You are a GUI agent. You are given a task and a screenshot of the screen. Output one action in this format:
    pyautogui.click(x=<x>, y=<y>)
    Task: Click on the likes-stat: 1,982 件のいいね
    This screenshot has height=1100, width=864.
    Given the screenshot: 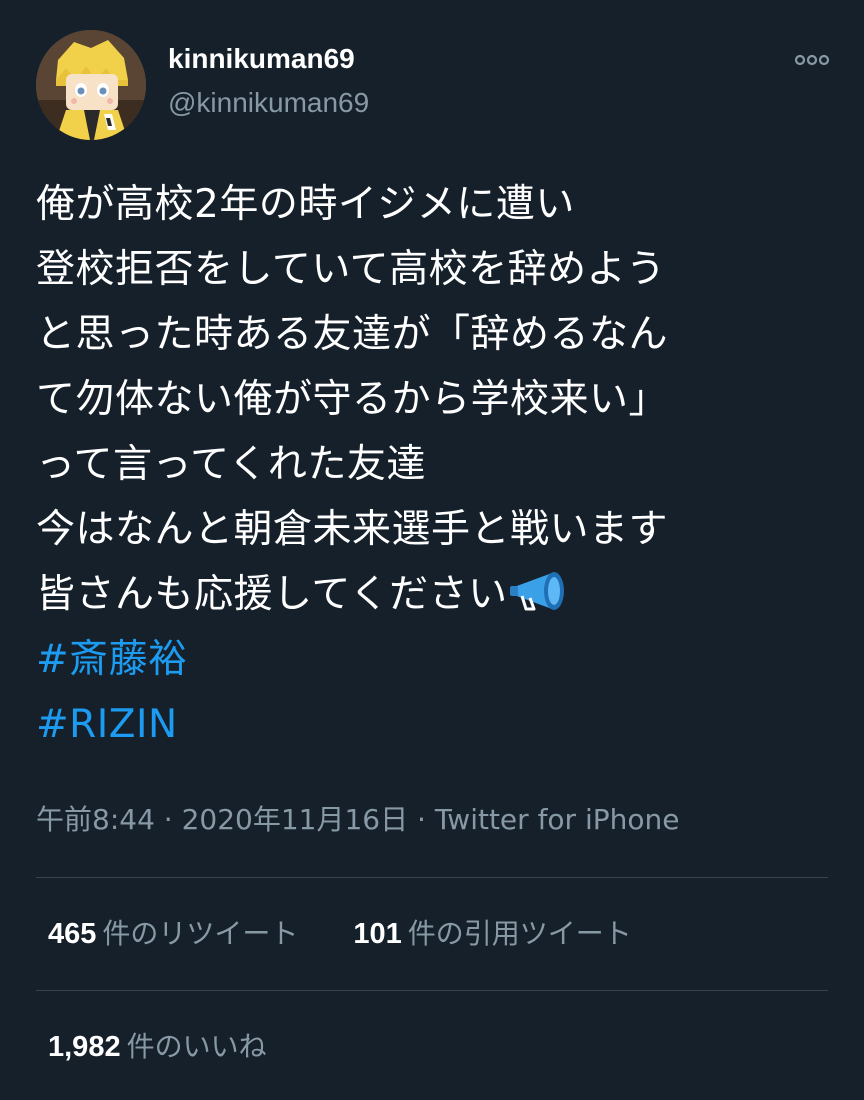 What is the action you would take?
    pyautogui.click(x=157, y=1047)
    